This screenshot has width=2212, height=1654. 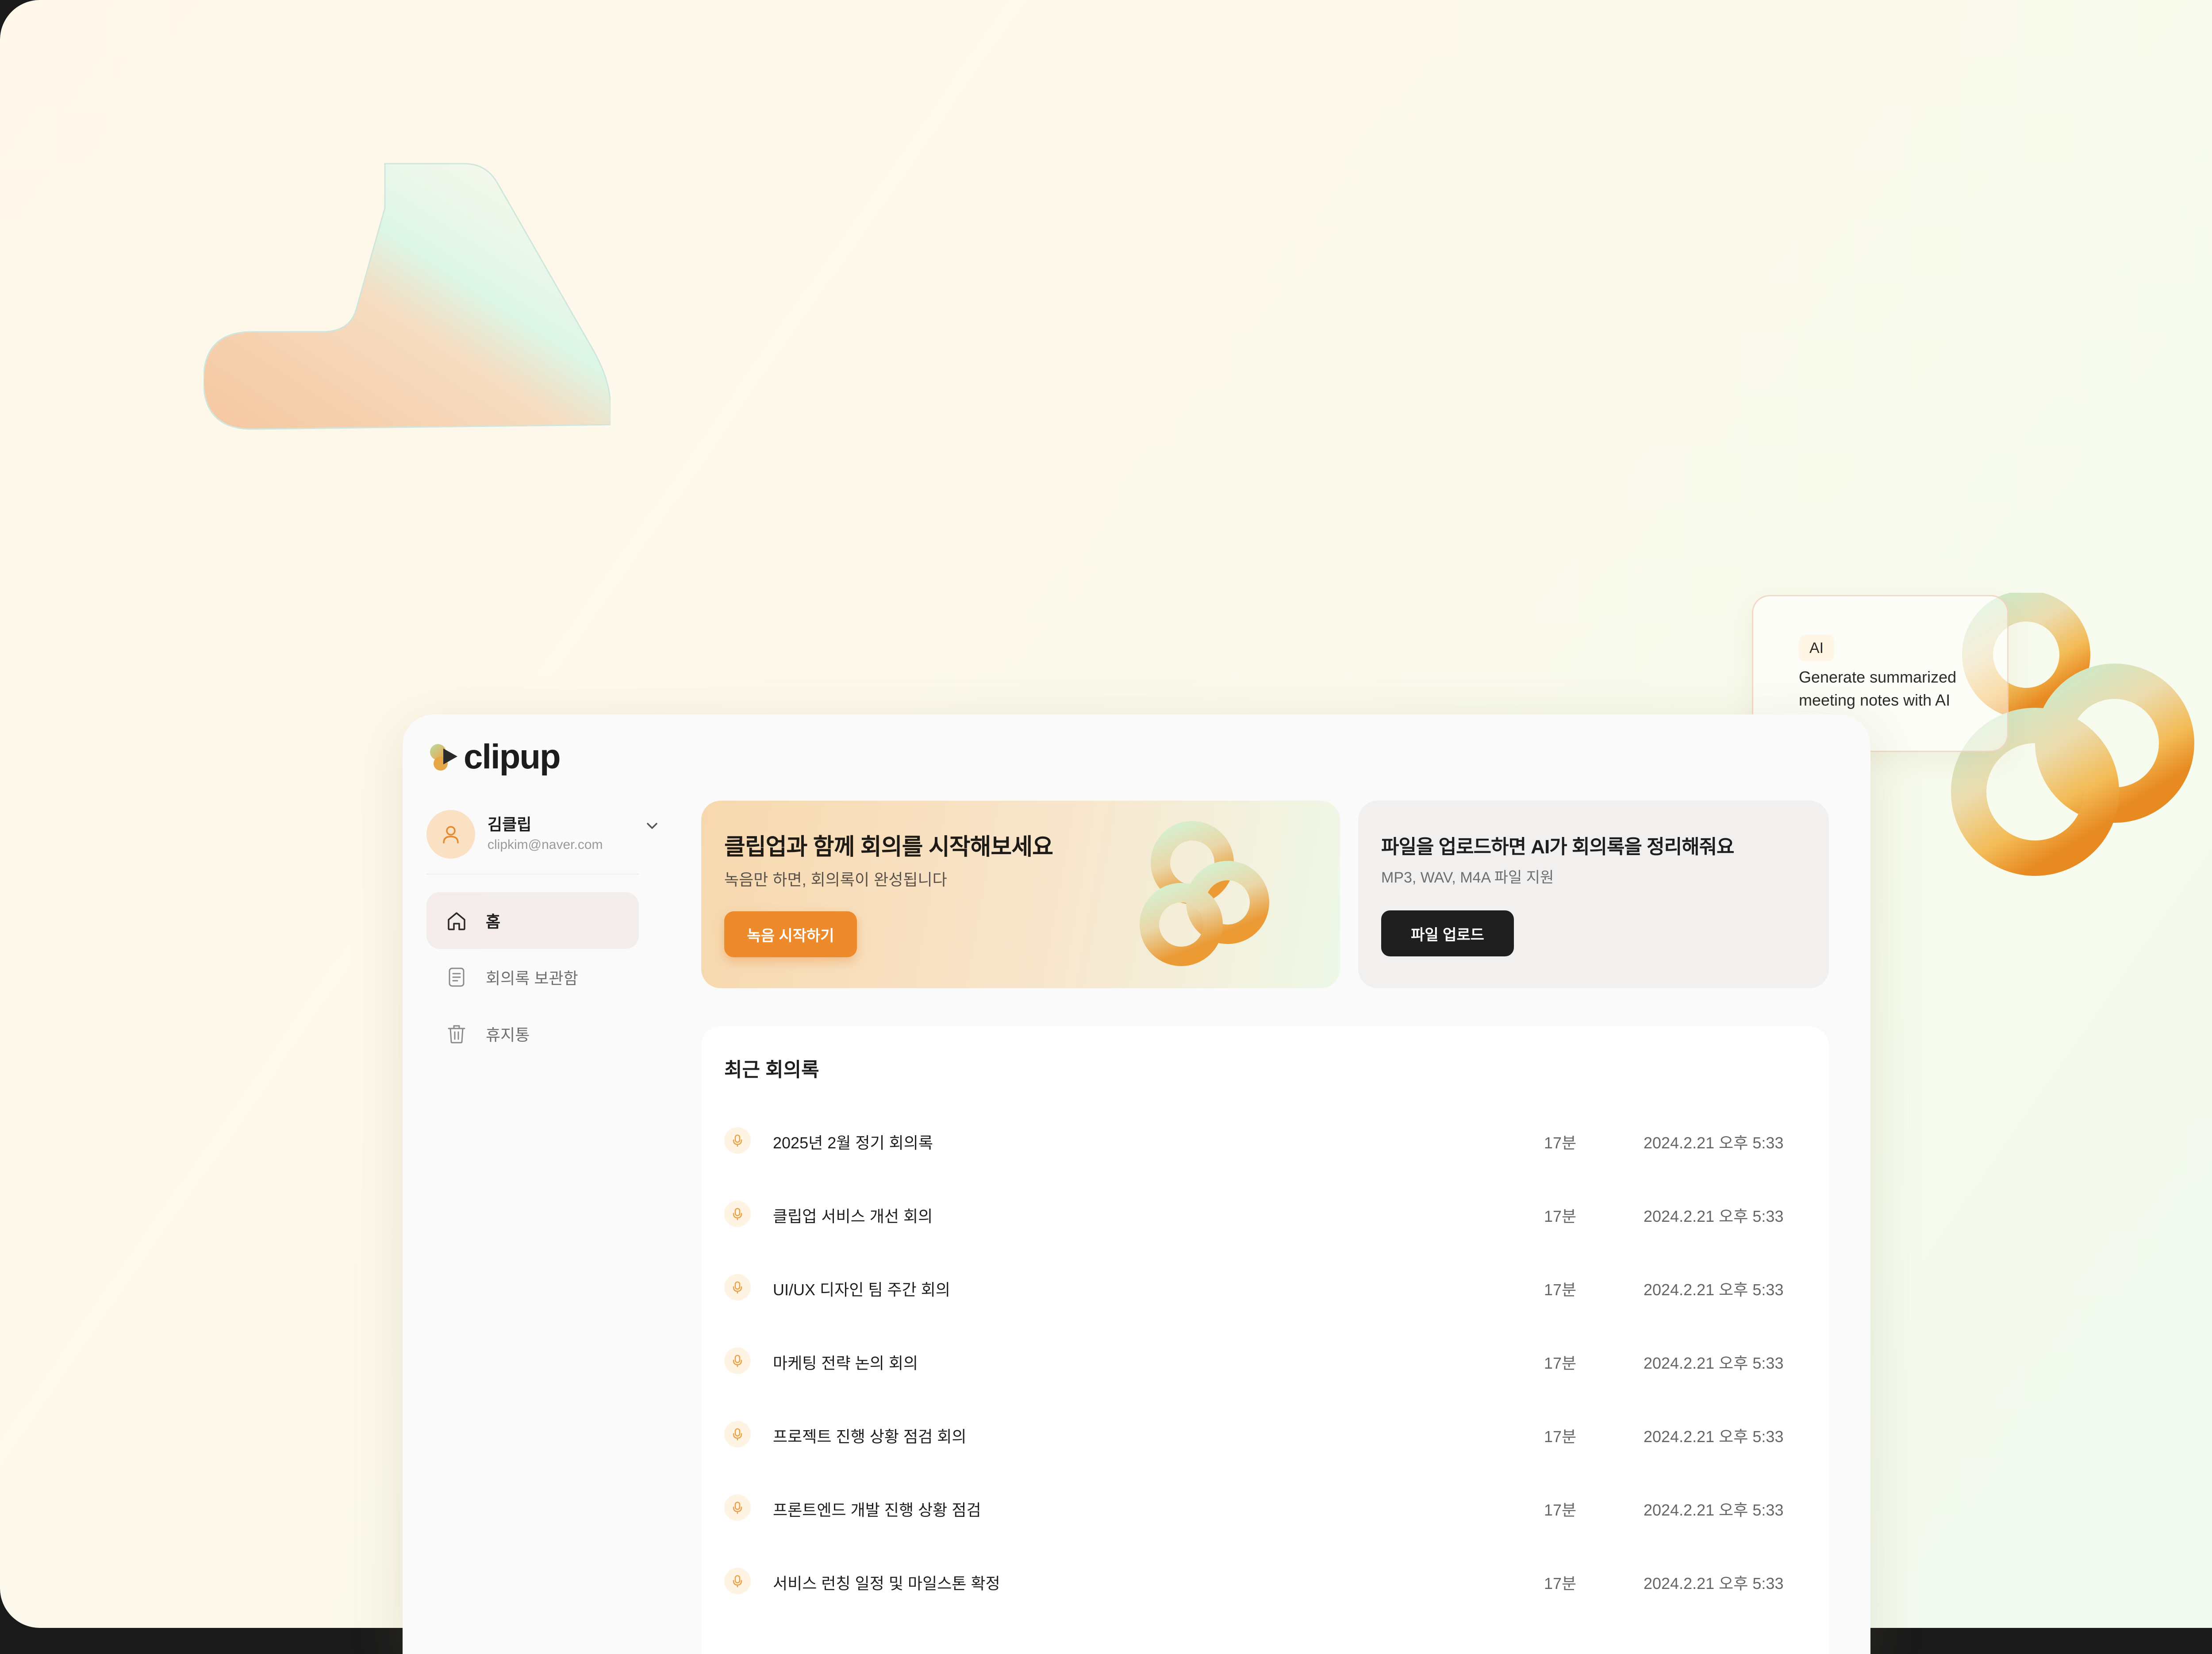 I want to click on meeting-title: 프론트엔드 개발 진행 상황 점검, so click(x=877, y=1510).